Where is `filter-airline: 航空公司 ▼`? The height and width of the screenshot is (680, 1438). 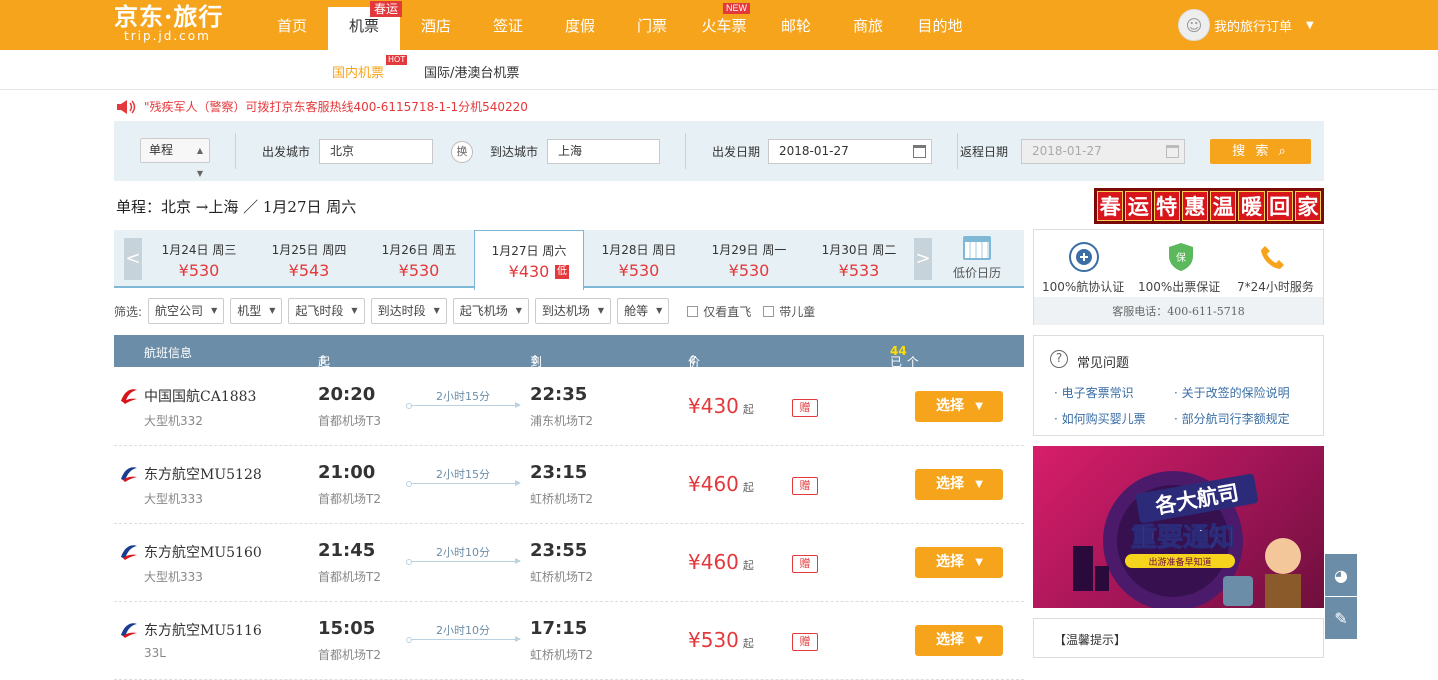
filter-airline: 航空公司 ▼ is located at coordinates (186, 311).